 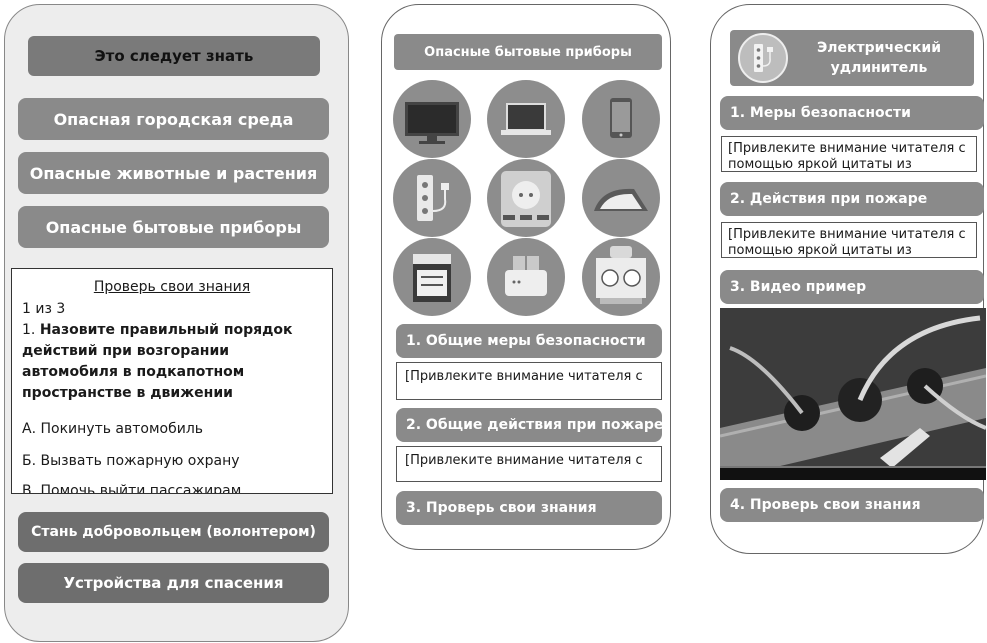 I want to click on quote-text-1: [Привлеките внимание читателя с, so click(x=524, y=376).